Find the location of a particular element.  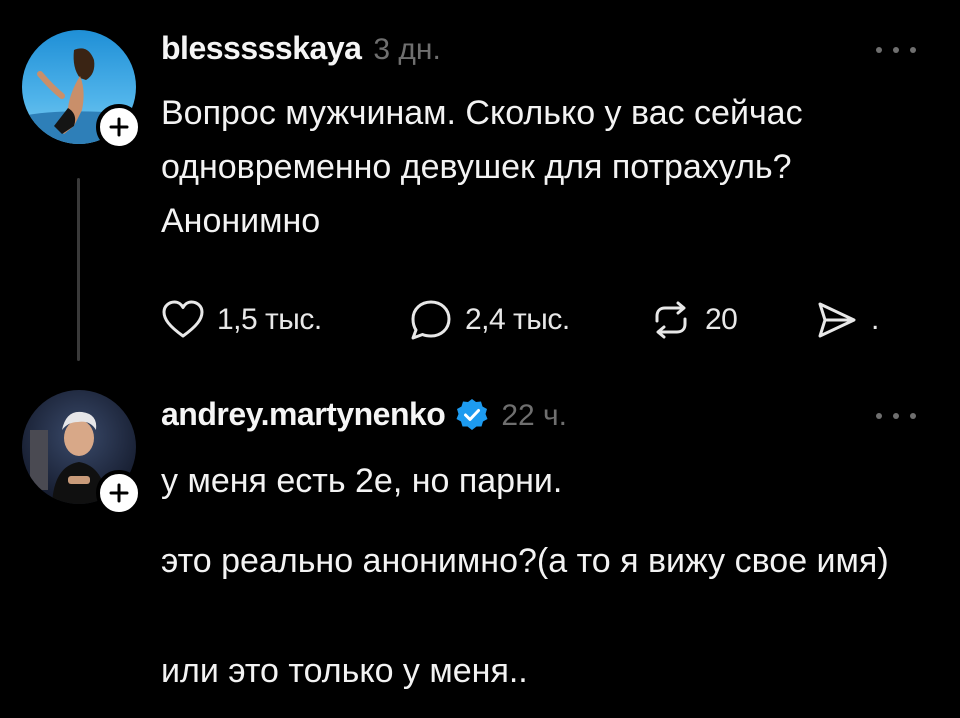

share-suffix: . is located at coordinates (875, 319).